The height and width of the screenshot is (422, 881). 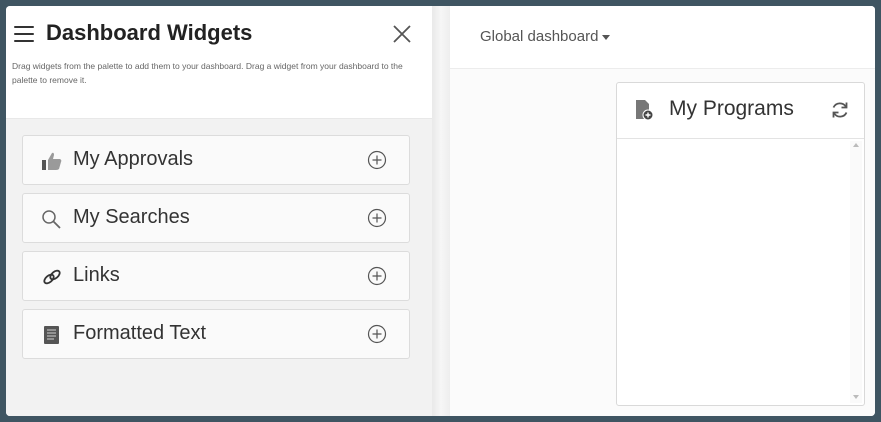 I want to click on dashboard-topbar: Global dashboard, so click(x=662, y=37).